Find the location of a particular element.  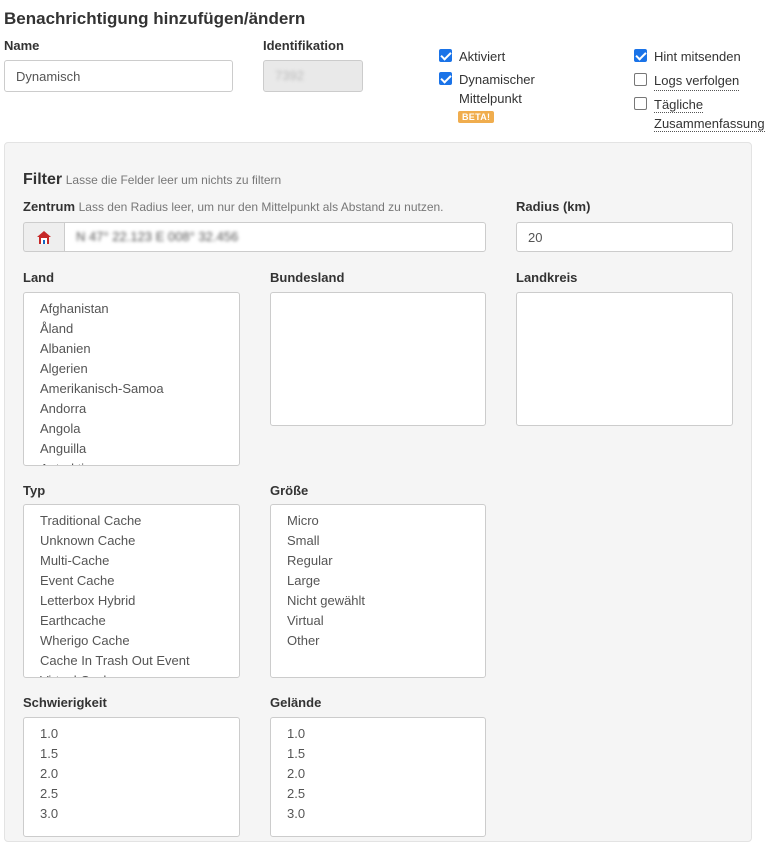

radius-input is located at coordinates (624, 237).